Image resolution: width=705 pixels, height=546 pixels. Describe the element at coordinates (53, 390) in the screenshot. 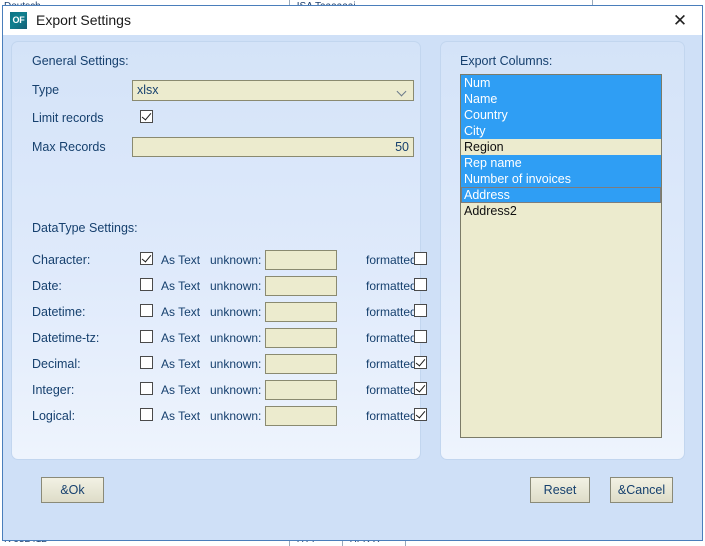

I see `datatype-row-label: Integer:` at that location.